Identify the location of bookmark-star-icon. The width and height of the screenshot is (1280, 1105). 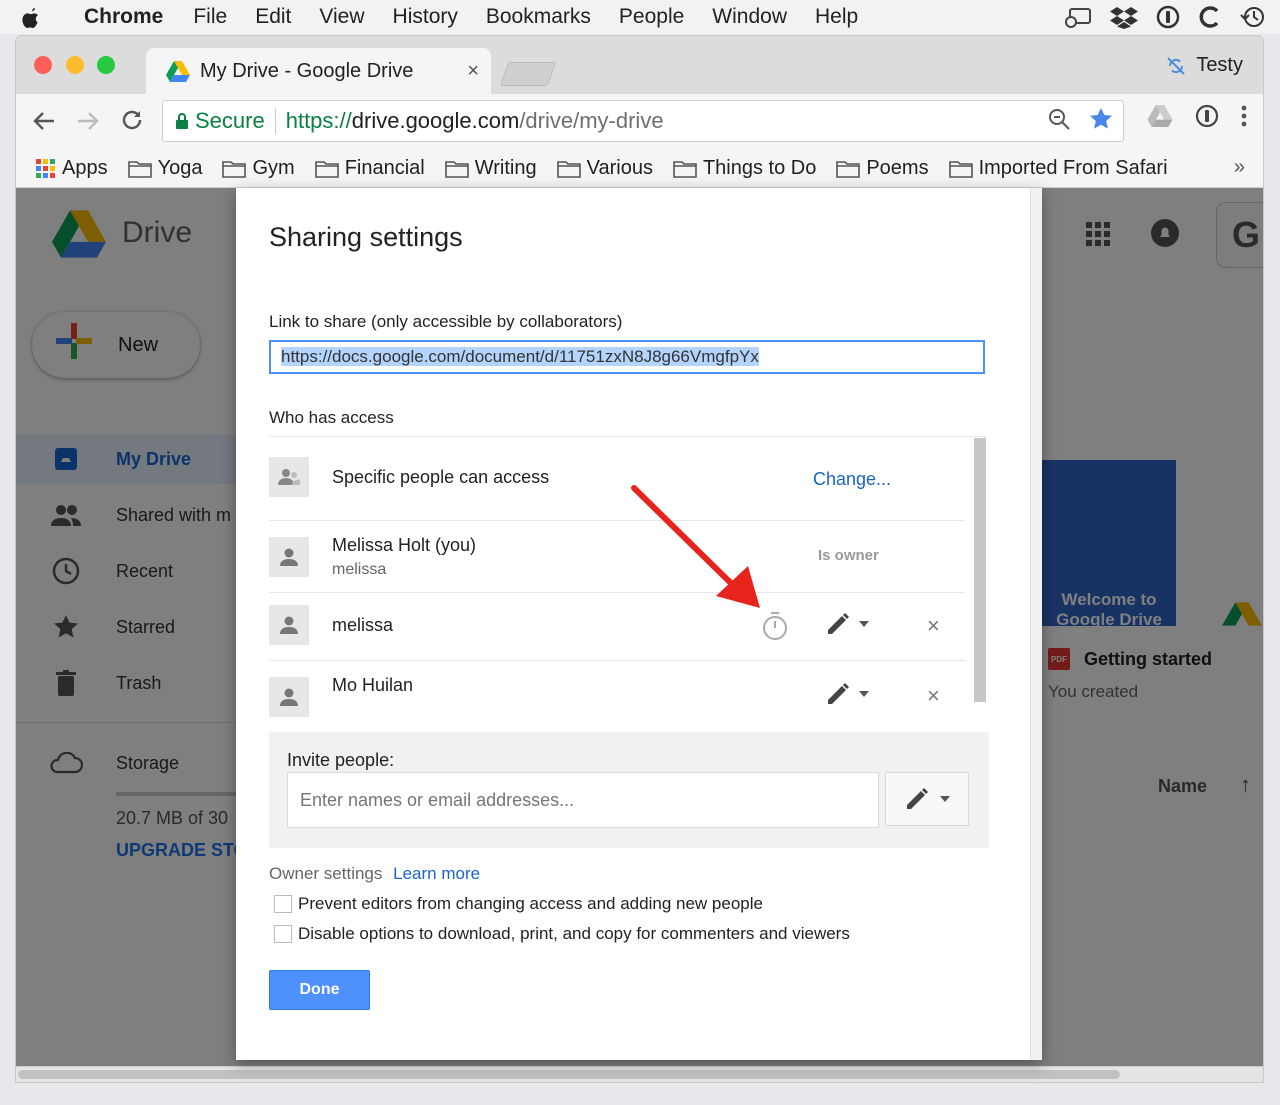
(1101, 119).